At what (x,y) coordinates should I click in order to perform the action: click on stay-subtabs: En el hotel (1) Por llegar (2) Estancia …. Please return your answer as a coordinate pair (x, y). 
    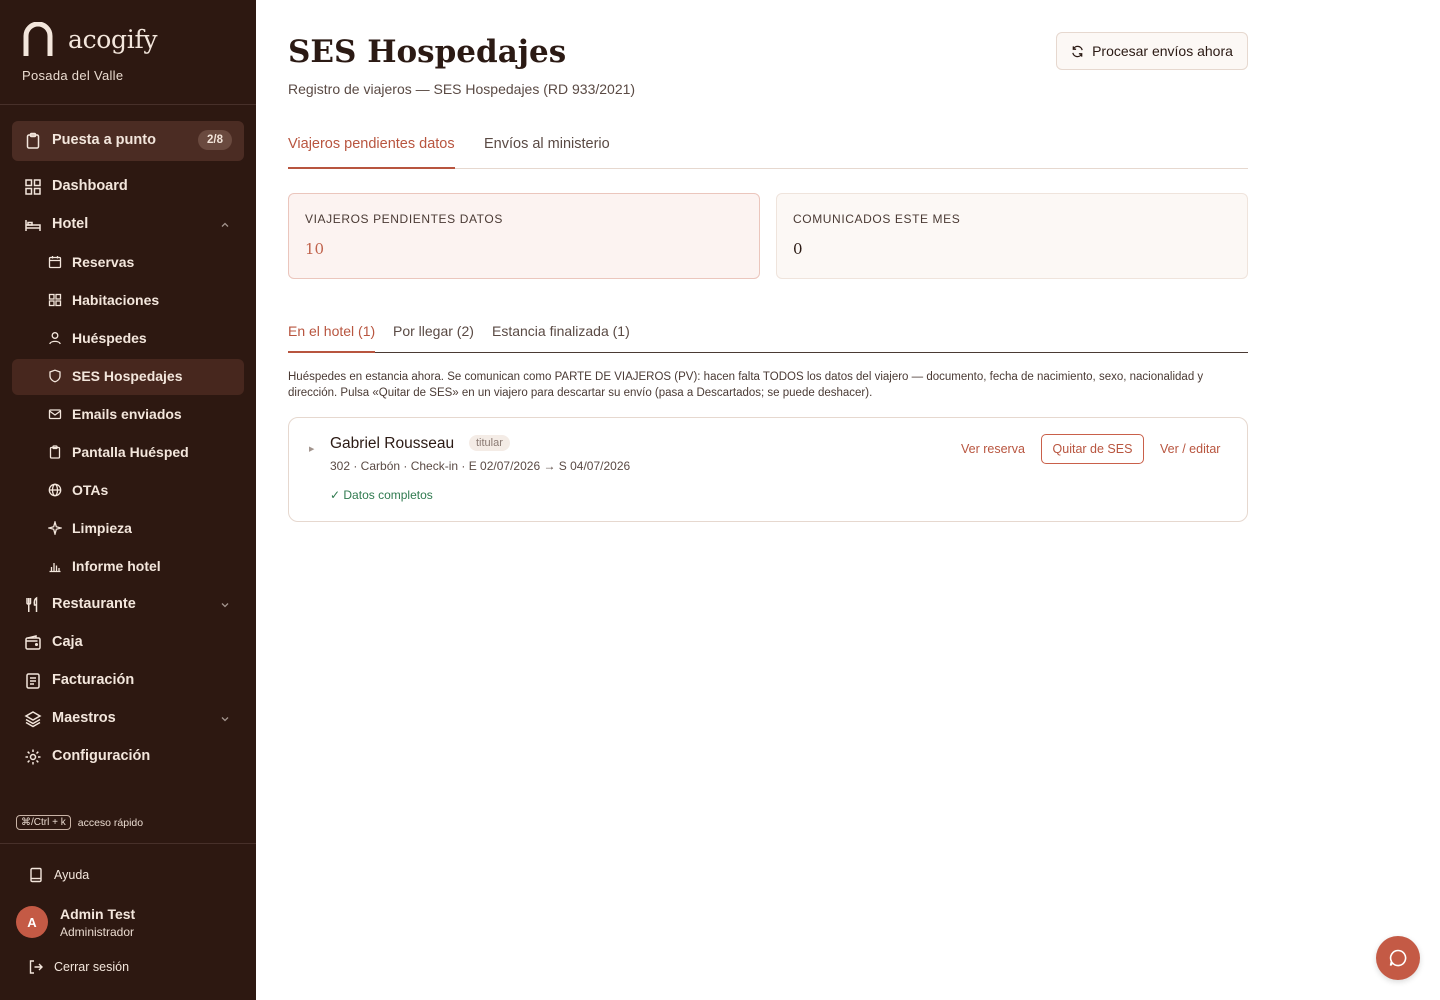
    Looking at the image, I should click on (768, 338).